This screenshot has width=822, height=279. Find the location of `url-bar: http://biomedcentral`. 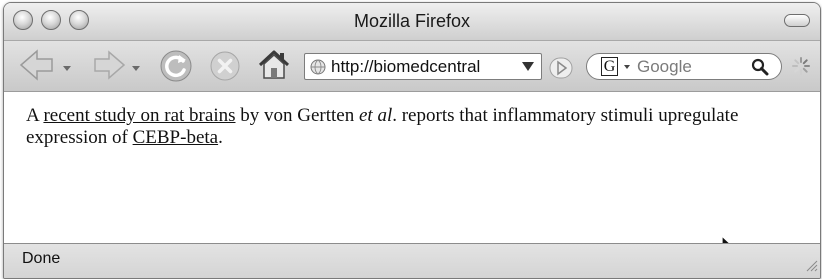

url-bar: http://biomedcentral is located at coordinates (423, 66).